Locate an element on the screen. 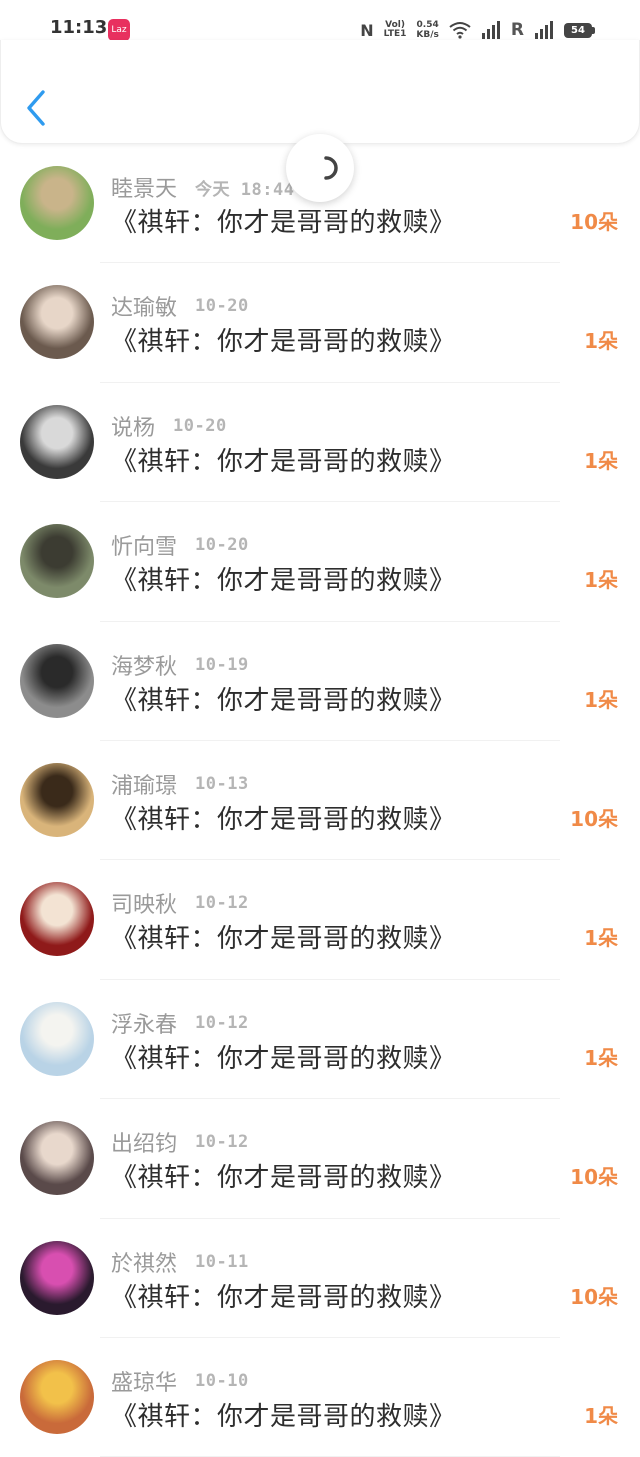  user-name: 於祺然 is located at coordinates (144, 1262).